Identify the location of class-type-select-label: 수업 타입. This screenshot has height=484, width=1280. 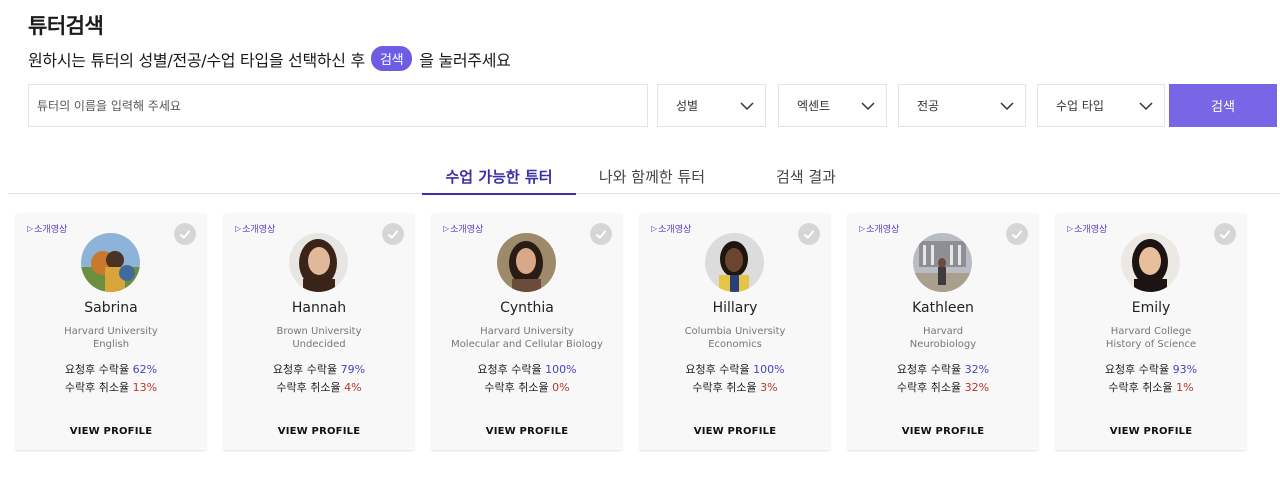
(1080, 106).